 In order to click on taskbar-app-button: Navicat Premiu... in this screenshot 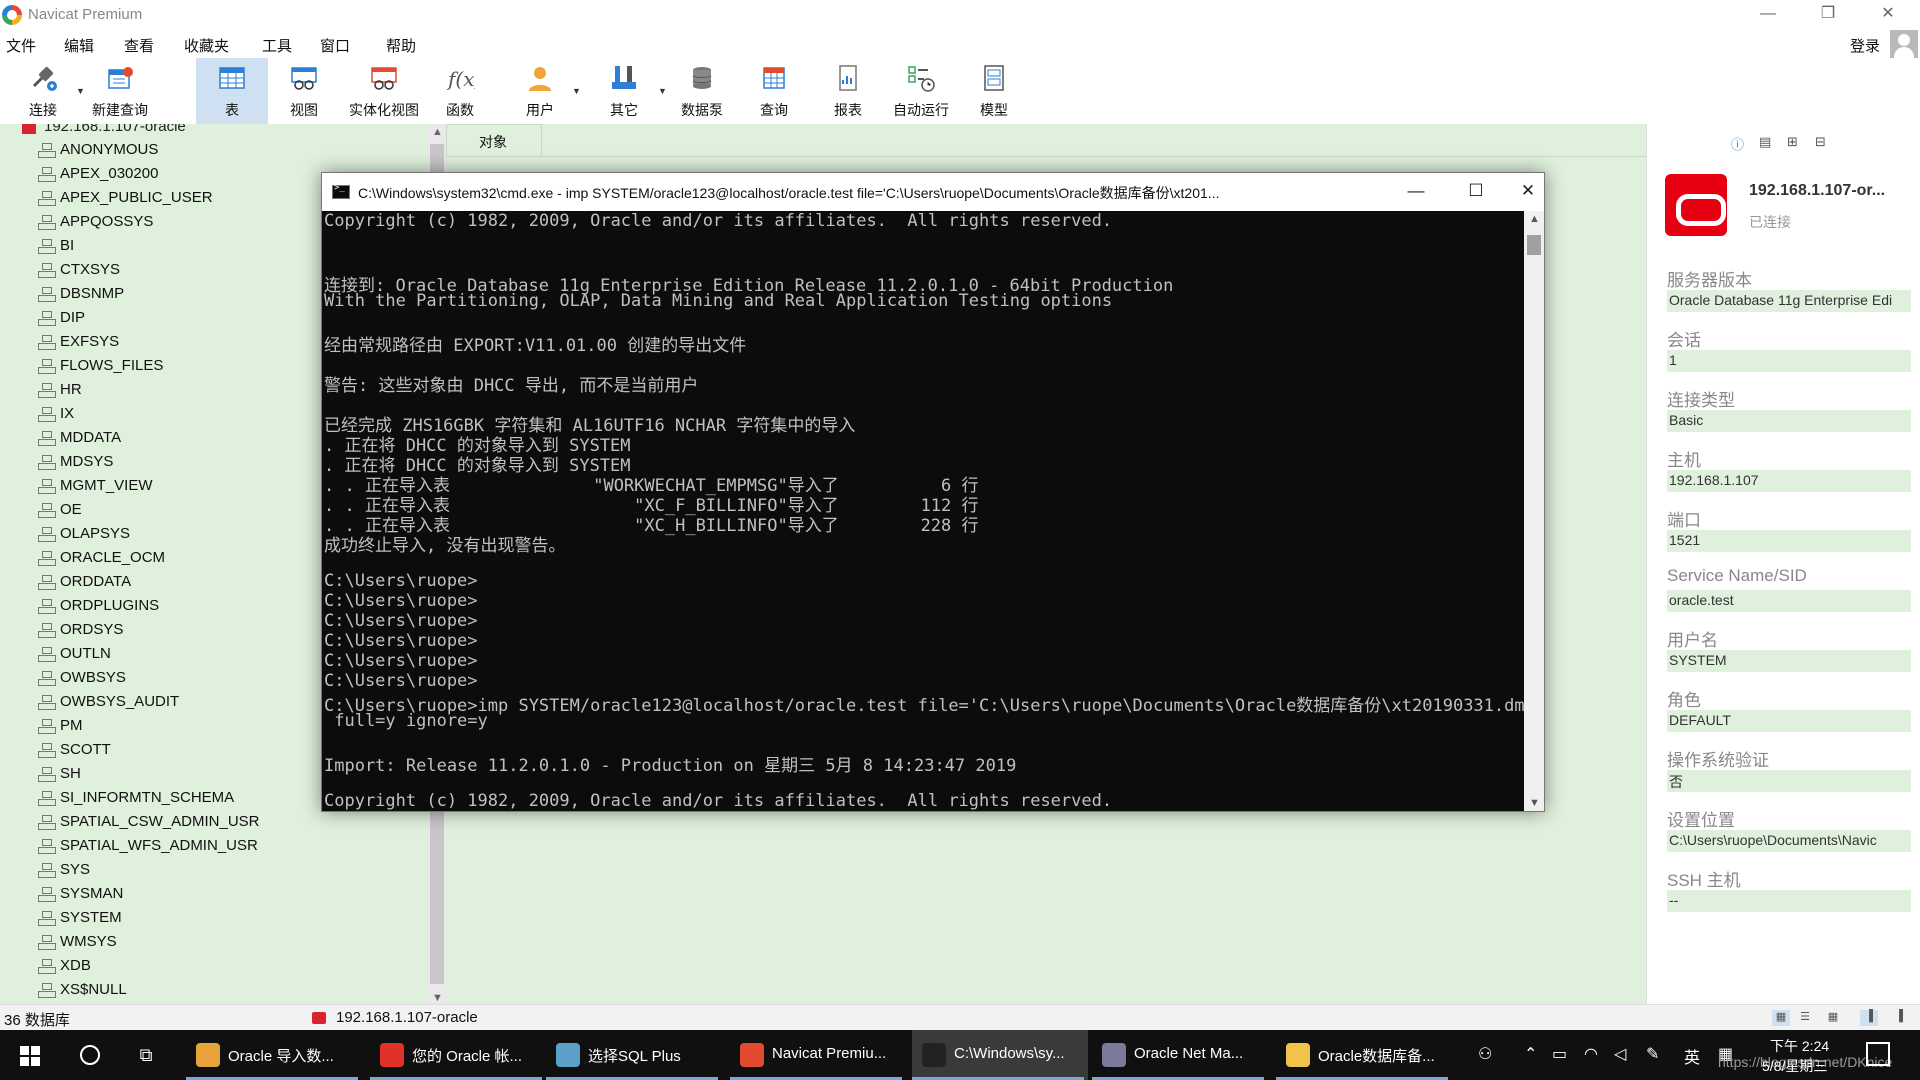, I will do `click(818, 1055)`.